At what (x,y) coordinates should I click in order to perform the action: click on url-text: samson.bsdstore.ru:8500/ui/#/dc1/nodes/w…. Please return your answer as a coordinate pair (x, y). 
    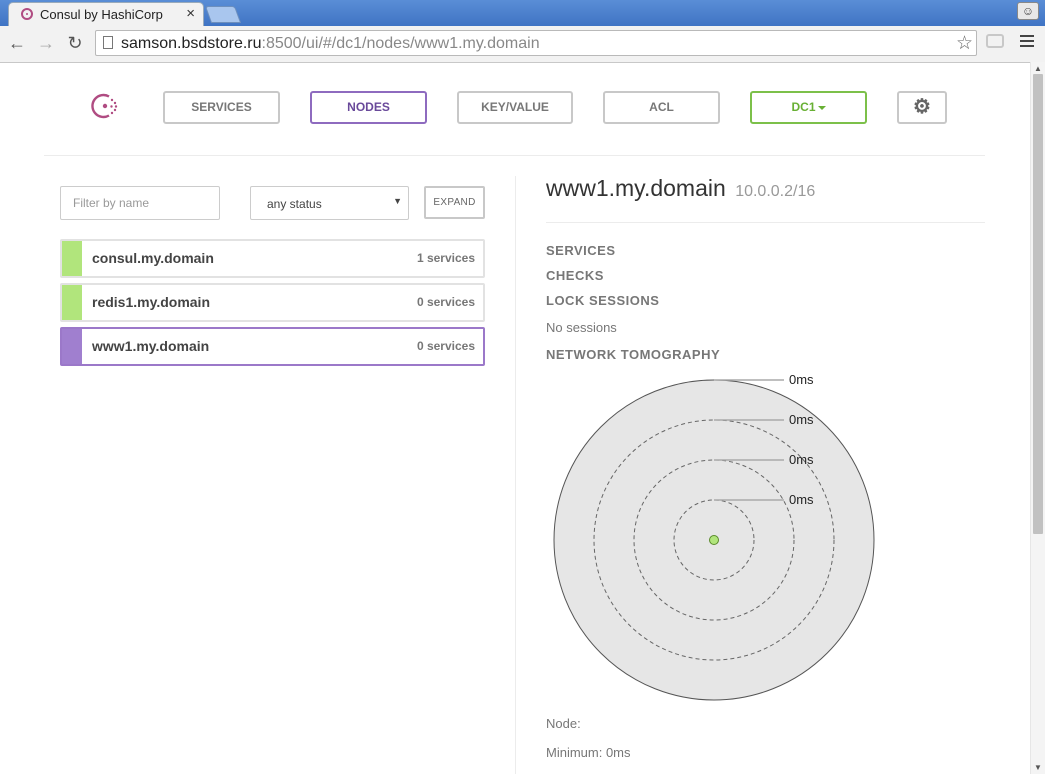
    Looking at the image, I should click on (330, 43).